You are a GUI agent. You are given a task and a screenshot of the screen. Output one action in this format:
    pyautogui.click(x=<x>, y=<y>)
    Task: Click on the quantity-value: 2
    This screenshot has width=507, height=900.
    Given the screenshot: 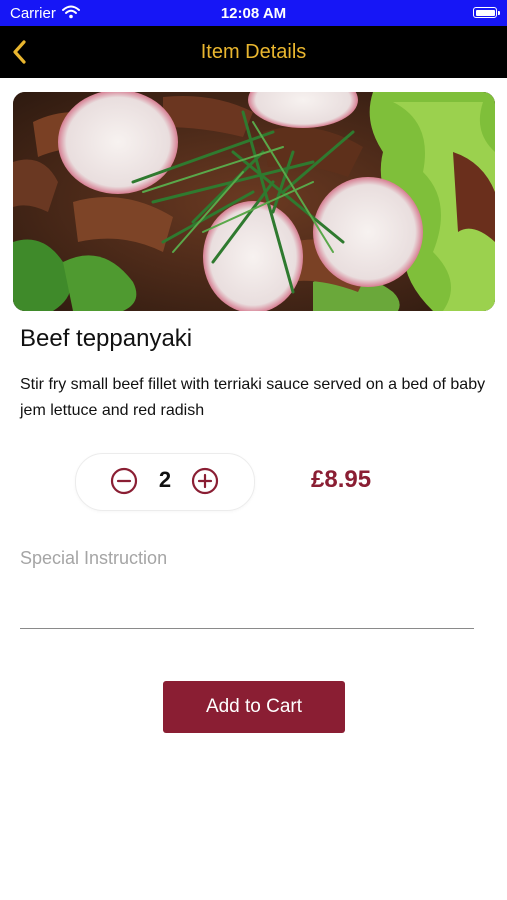 What is the action you would take?
    pyautogui.click(x=165, y=479)
    